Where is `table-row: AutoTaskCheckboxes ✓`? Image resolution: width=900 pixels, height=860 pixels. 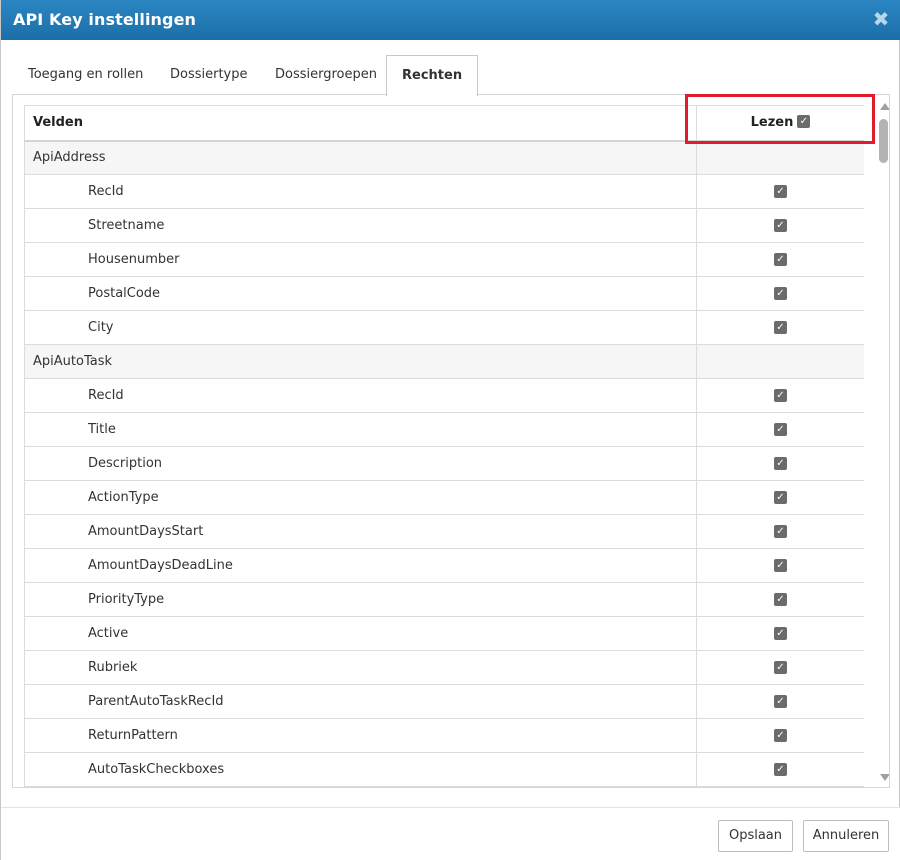
table-row: AutoTaskCheckboxes ✓ is located at coordinates (444, 769).